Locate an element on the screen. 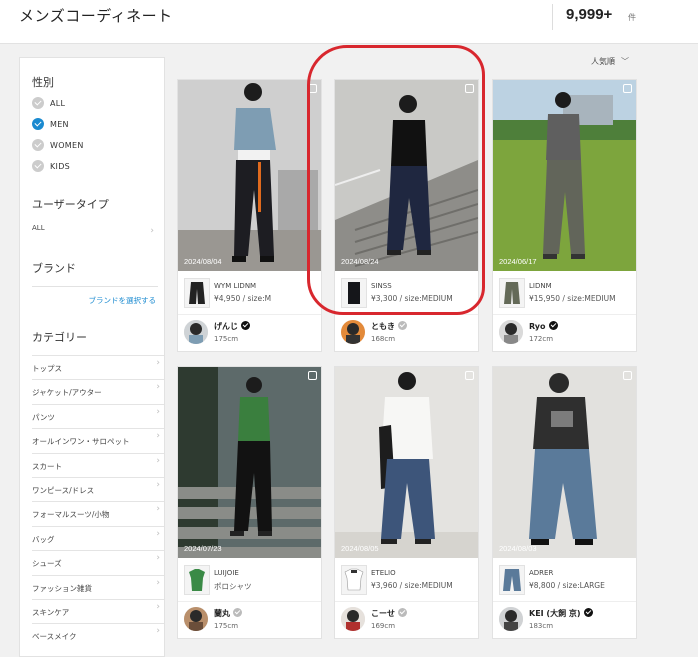 This screenshot has width=698, height=657. coordinate-photo: 2024/08/04 is located at coordinates (249, 175).